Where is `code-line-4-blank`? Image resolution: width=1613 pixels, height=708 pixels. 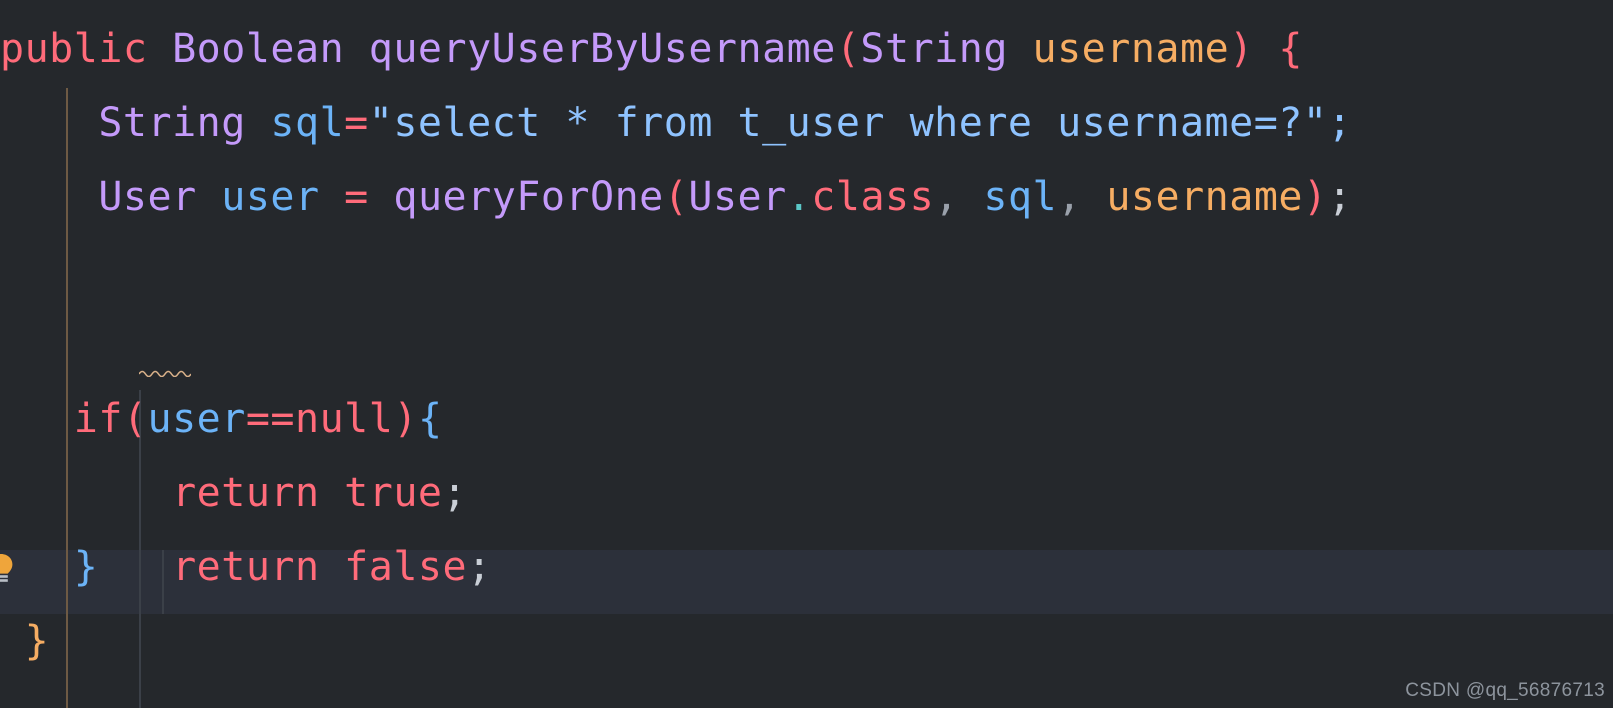
code-line-4-blank is located at coordinates (806, 271).